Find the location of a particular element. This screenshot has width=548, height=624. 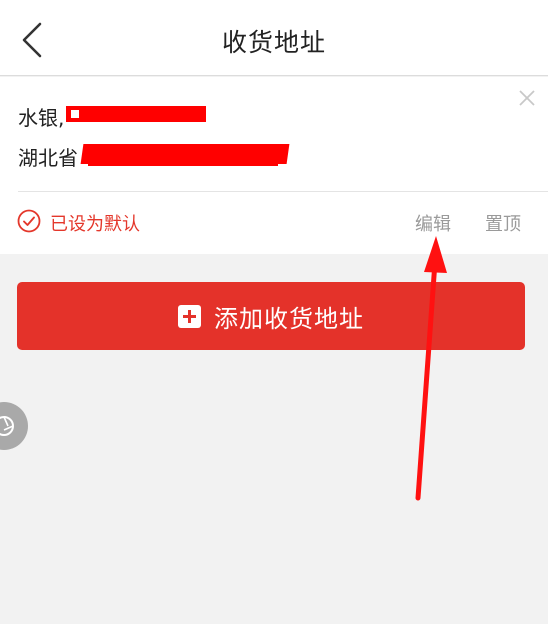

recipient-address: 湖北省 is located at coordinates (48, 158).